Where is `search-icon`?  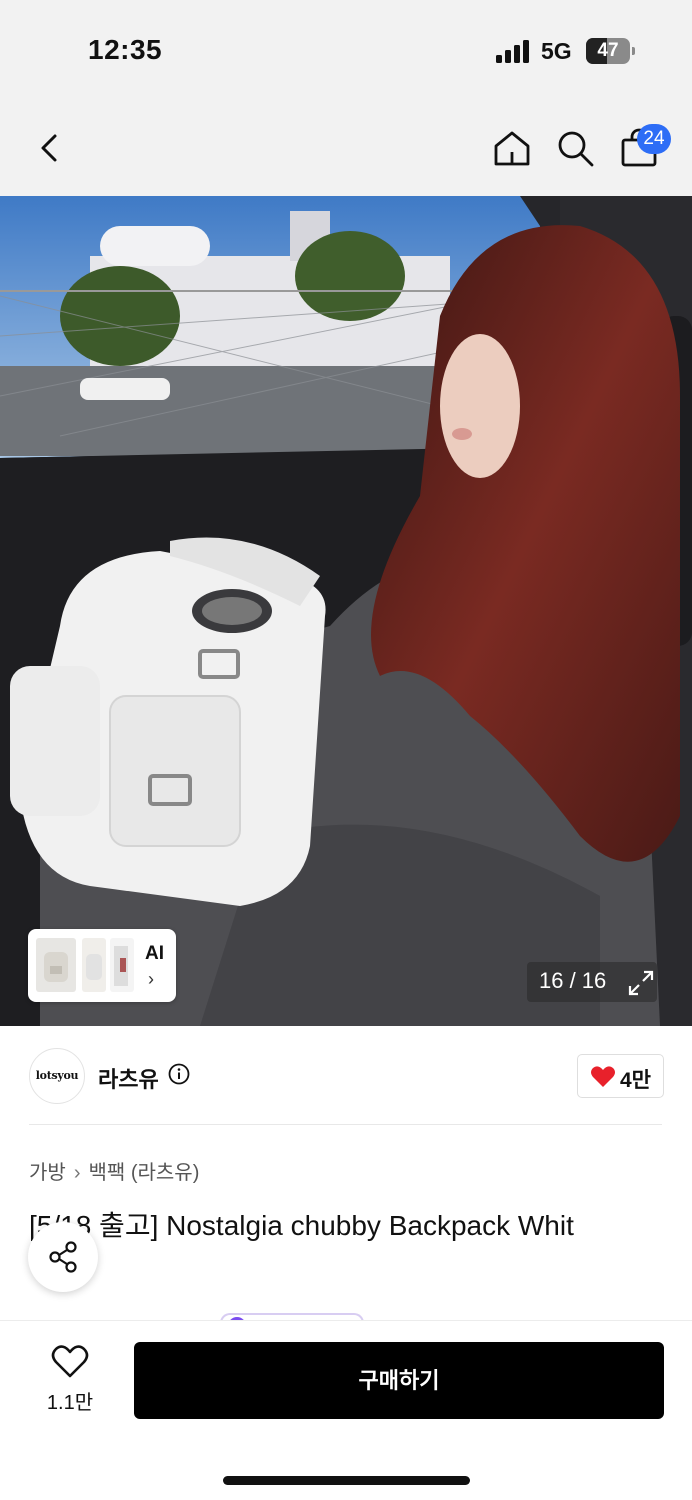
search-icon is located at coordinates (575, 148).